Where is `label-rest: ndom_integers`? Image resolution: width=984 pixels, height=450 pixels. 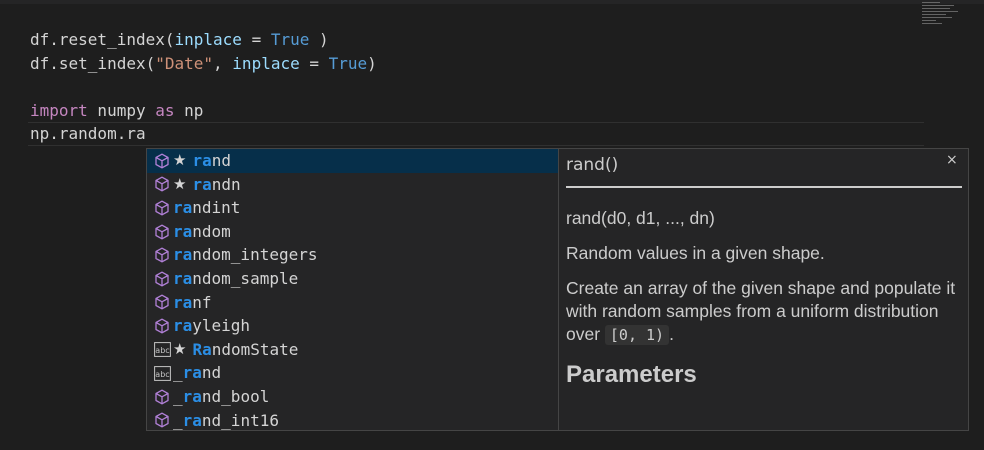
label-rest: ndom_integers is located at coordinates (255, 255).